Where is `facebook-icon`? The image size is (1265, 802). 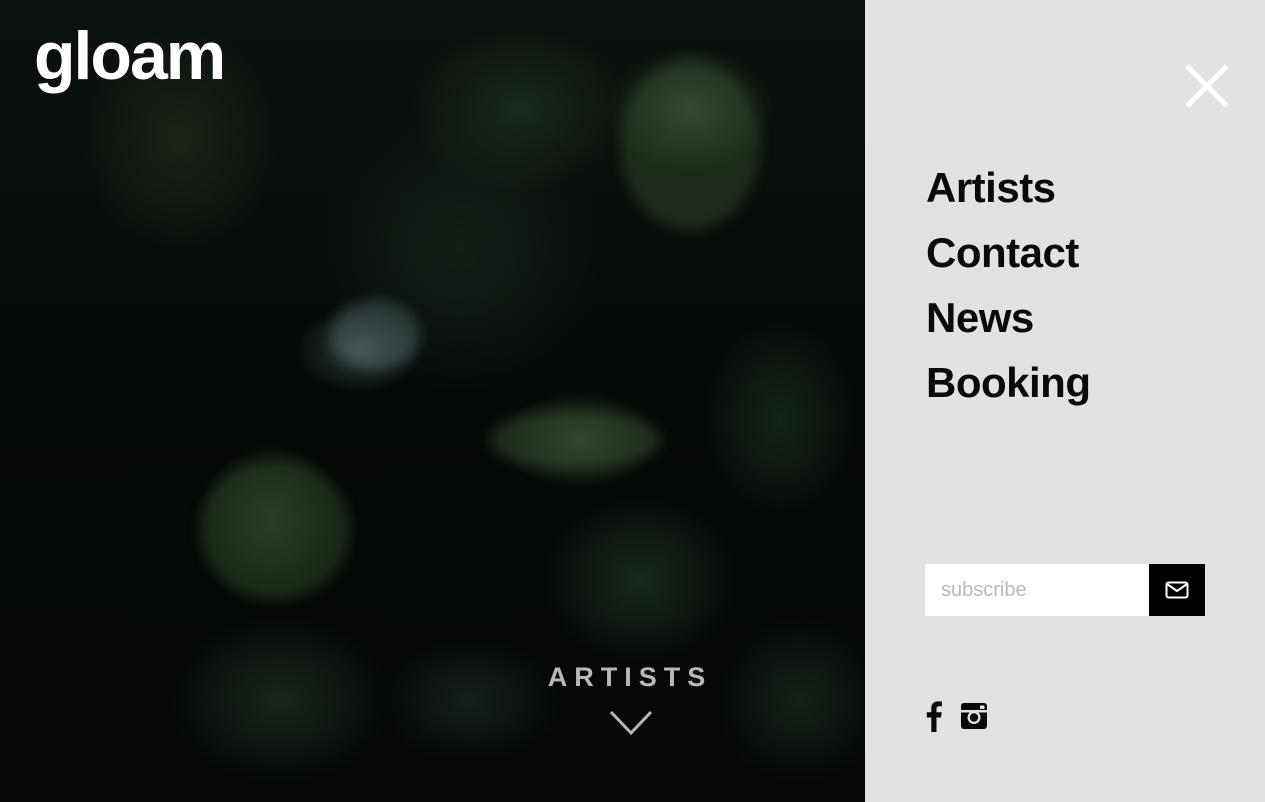 facebook-icon is located at coordinates (934, 716).